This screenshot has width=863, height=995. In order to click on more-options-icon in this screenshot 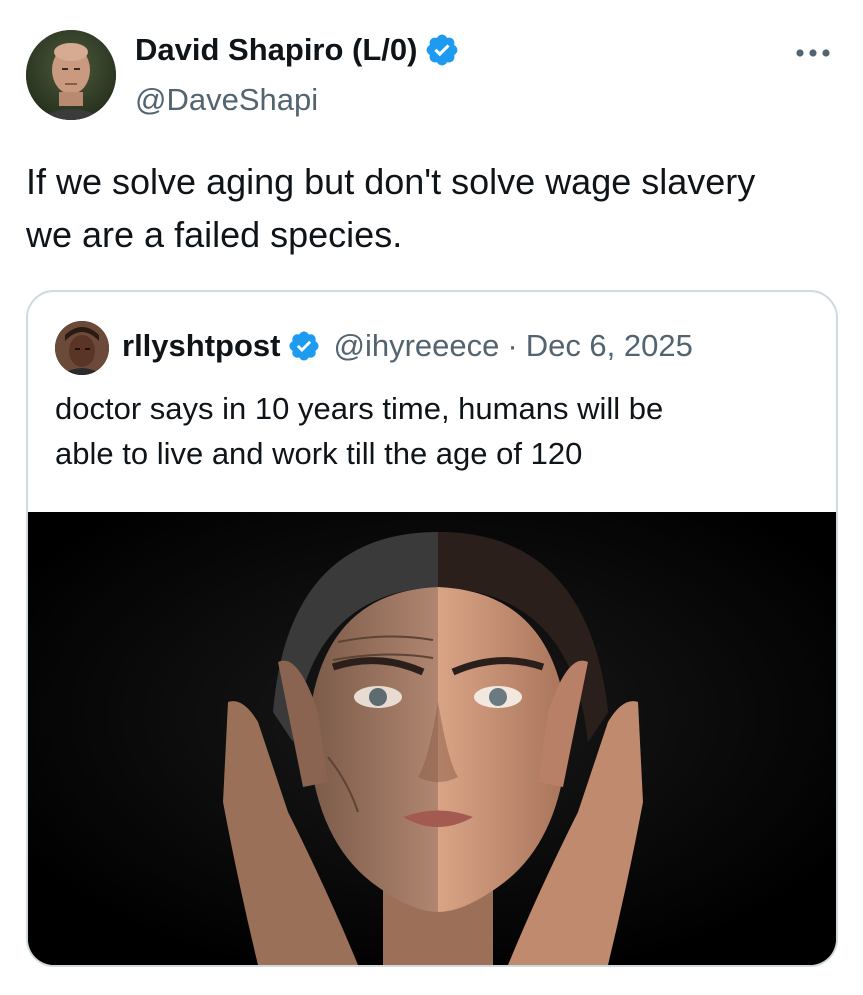, I will do `click(813, 53)`.